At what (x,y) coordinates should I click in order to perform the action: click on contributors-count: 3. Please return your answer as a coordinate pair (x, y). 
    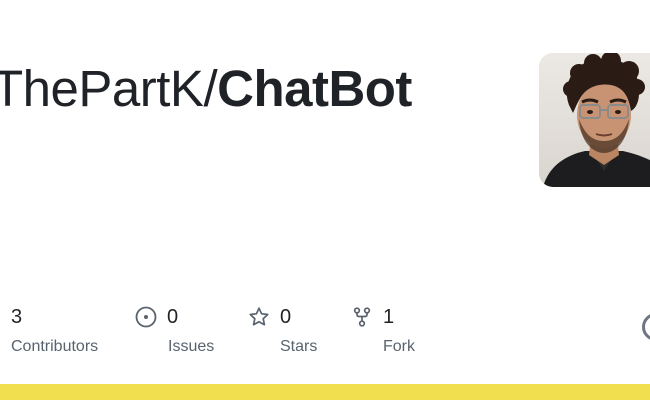
    Looking at the image, I should click on (17, 317).